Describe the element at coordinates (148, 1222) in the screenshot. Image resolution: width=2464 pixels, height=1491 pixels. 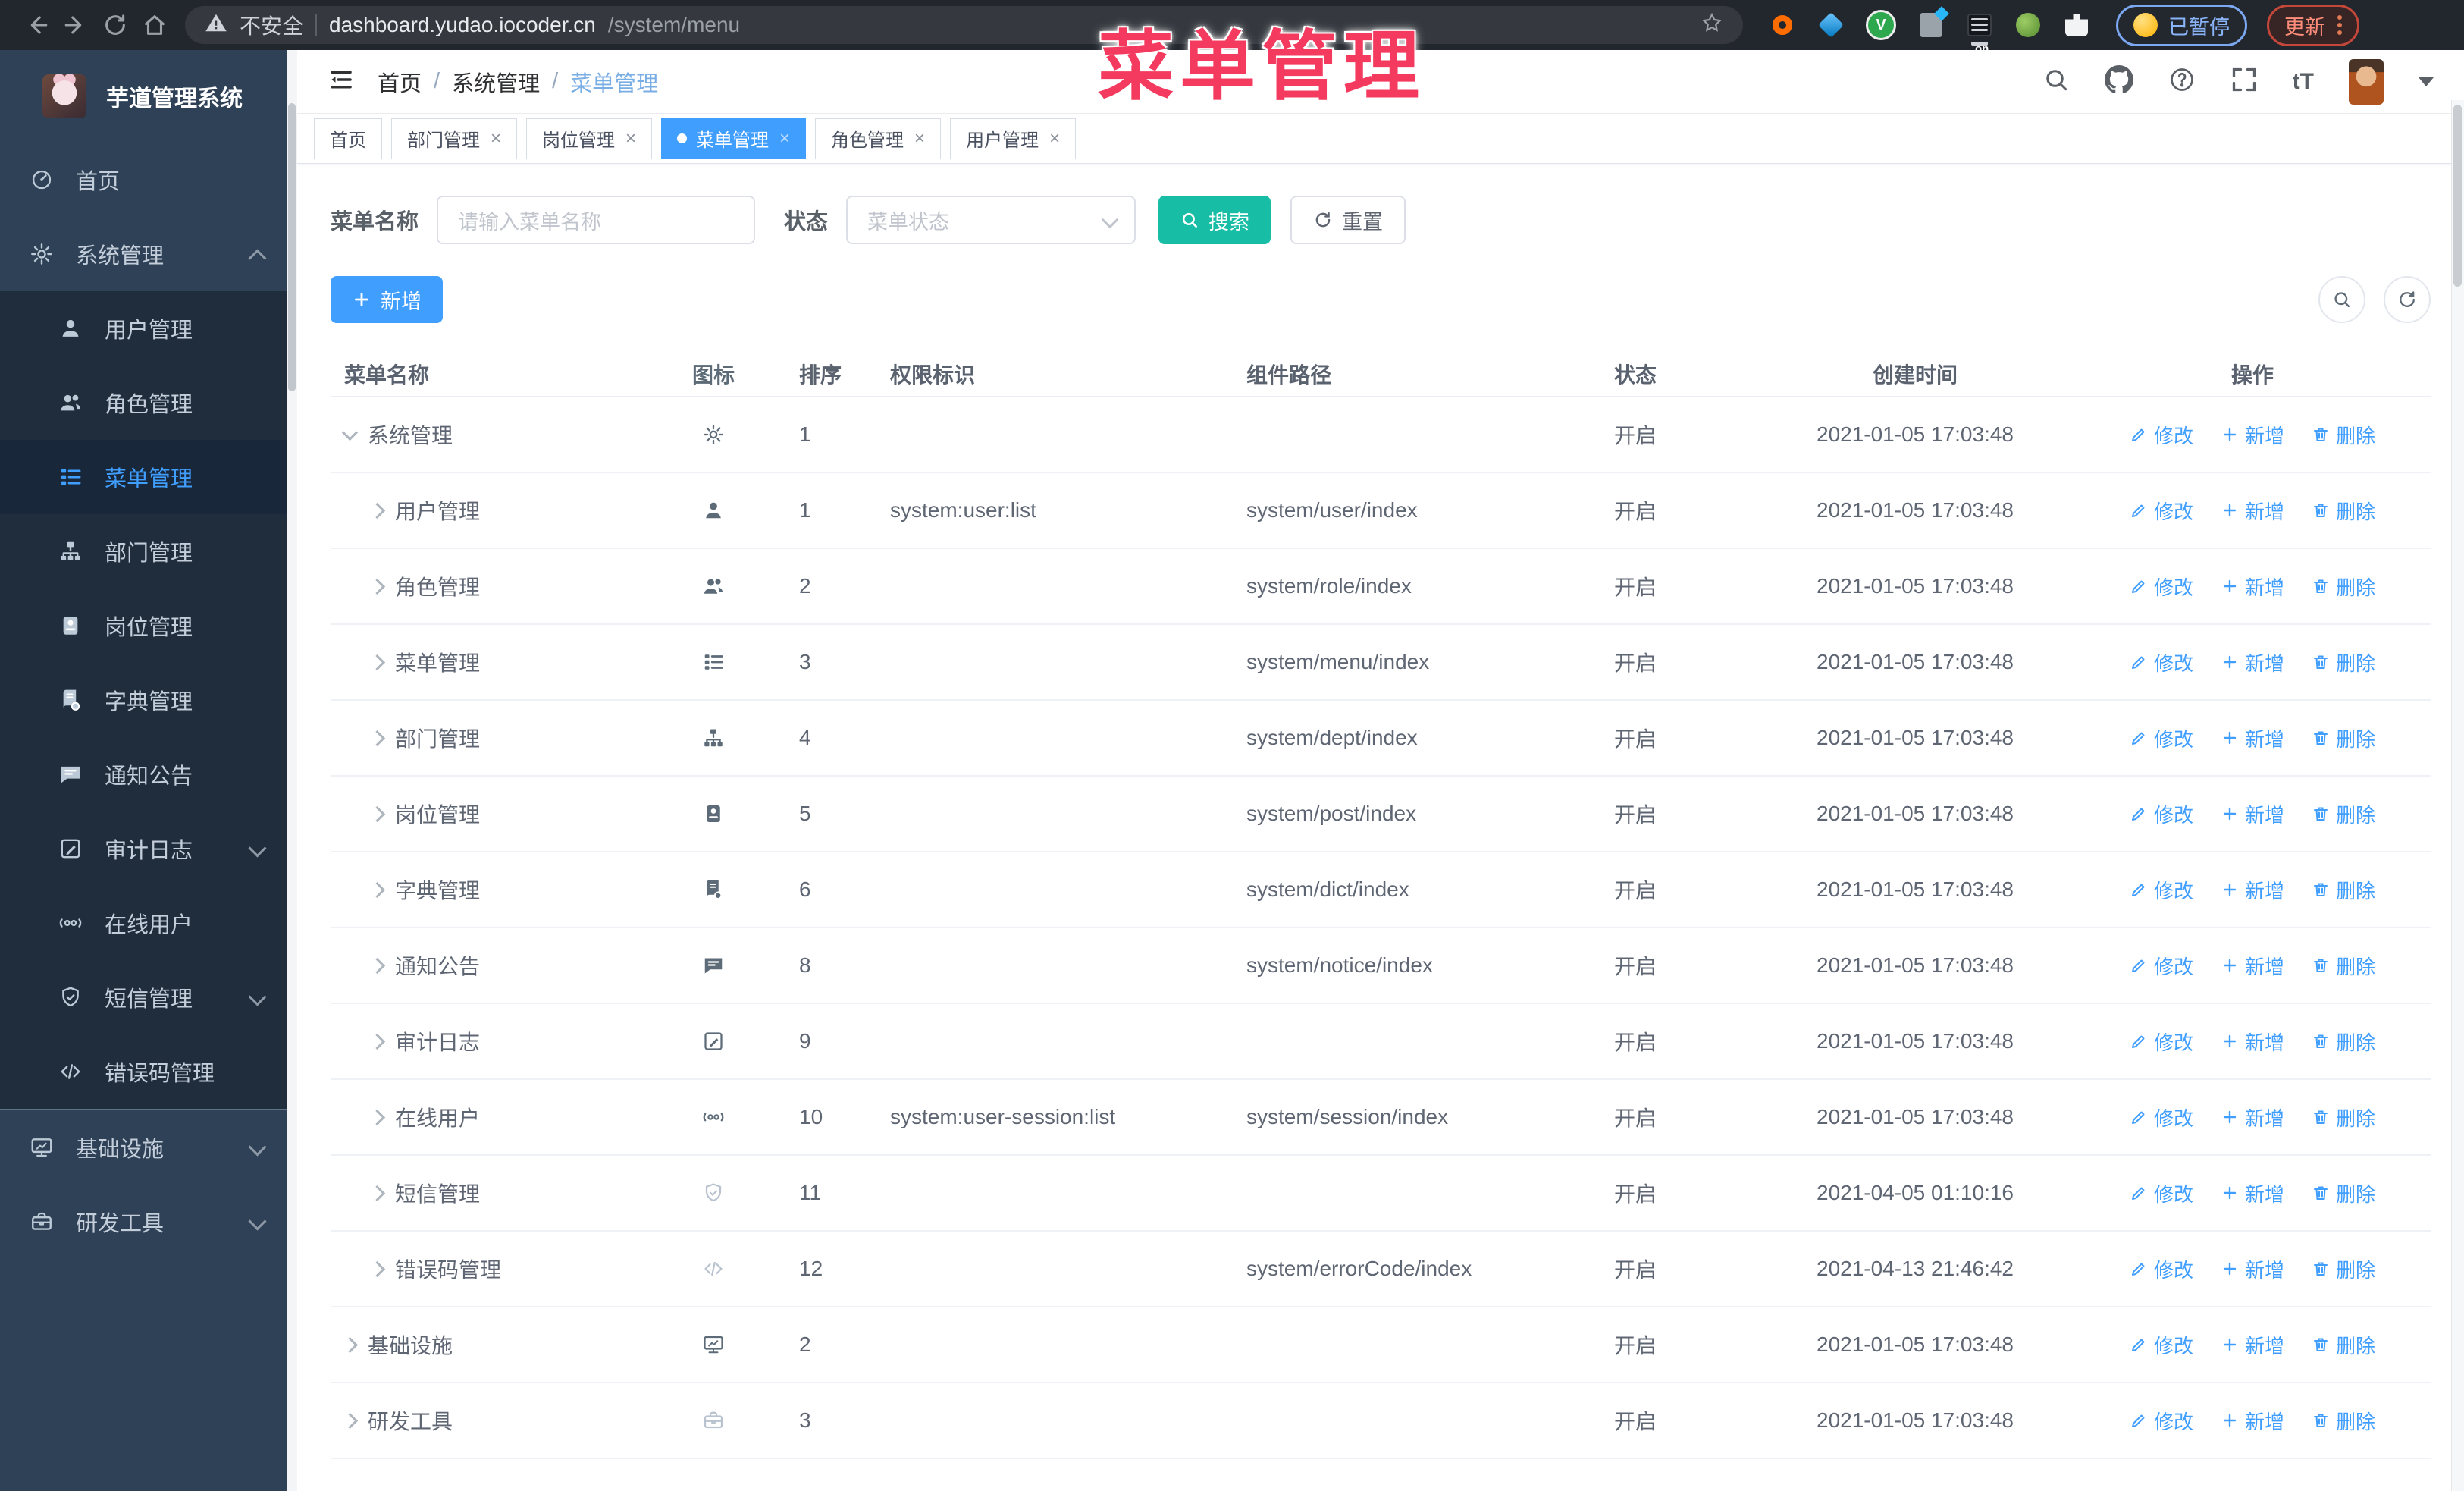
I see `sidebar-item-dev-tools: 研发工具` at that location.